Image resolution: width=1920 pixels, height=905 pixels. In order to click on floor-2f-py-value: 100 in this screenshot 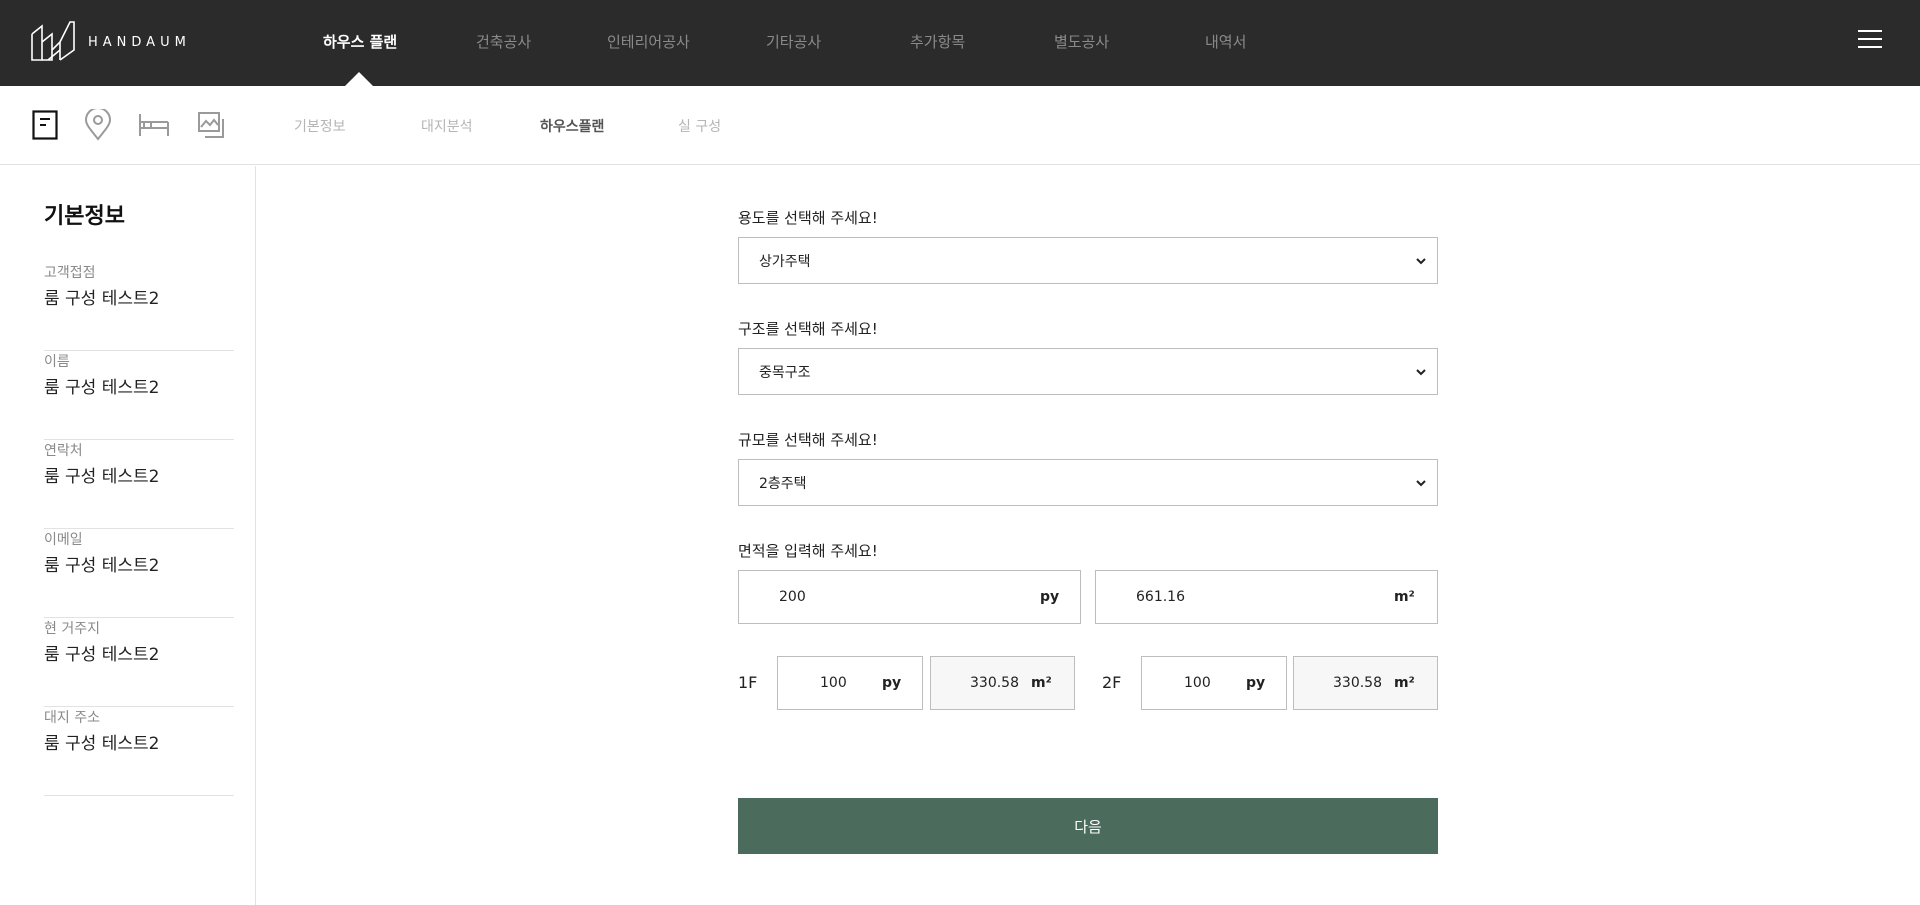, I will do `click(1197, 683)`.